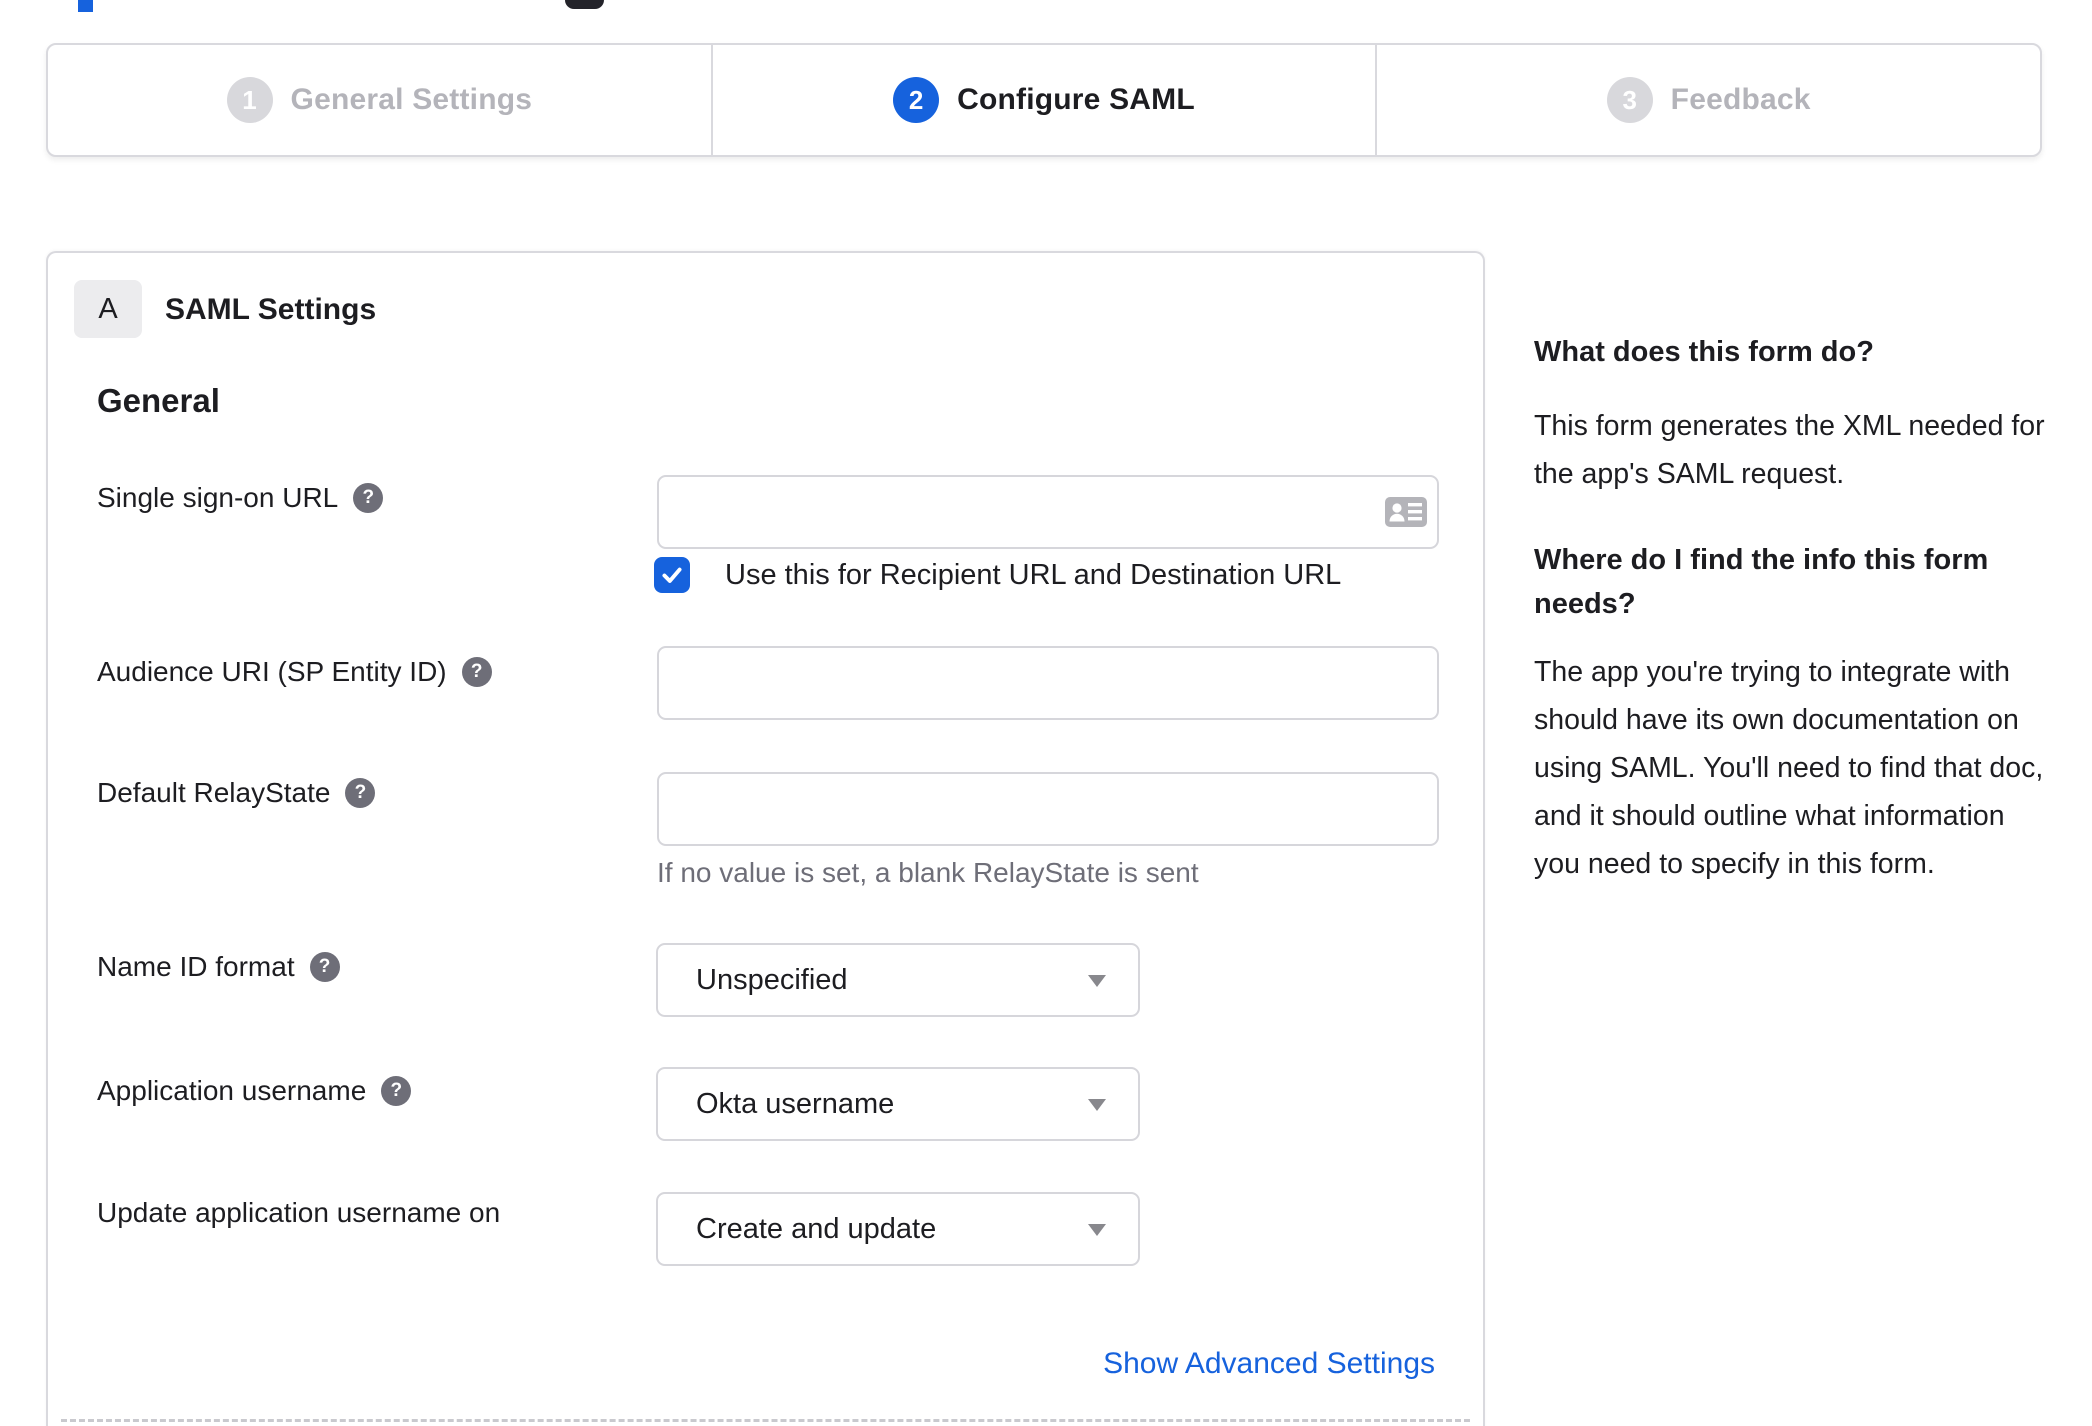 The image size is (2092, 1426). I want to click on application-username-select: Okta username, so click(898, 1104).